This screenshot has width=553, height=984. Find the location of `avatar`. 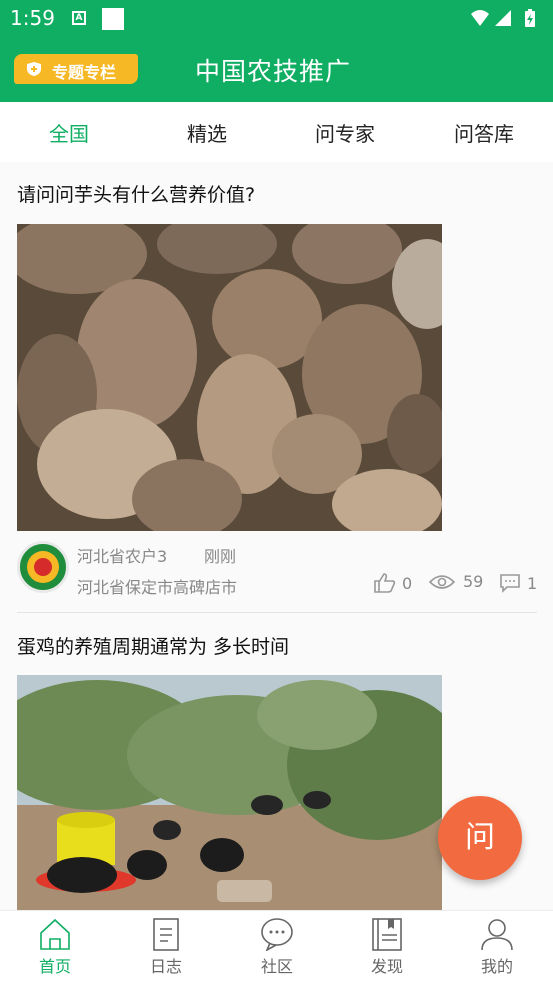

avatar is located at coordinates (43, 567).